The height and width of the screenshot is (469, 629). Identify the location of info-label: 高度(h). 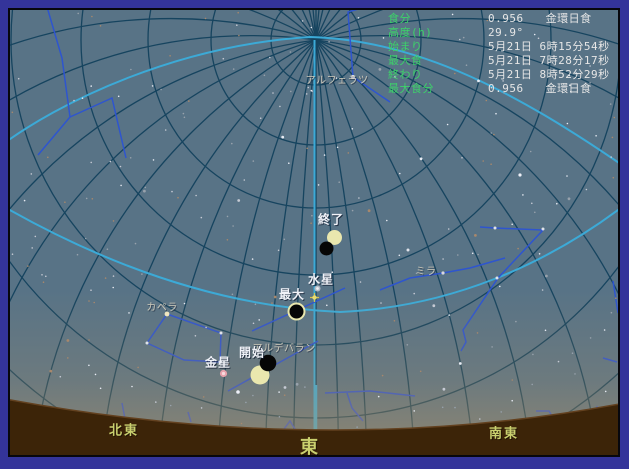
(410, 32).